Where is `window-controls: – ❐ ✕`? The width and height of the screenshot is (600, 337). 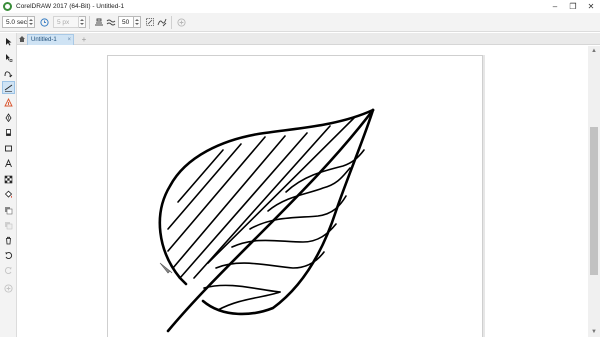 window-controls: – ❐ ✕ is located at coordinates (573, 6).